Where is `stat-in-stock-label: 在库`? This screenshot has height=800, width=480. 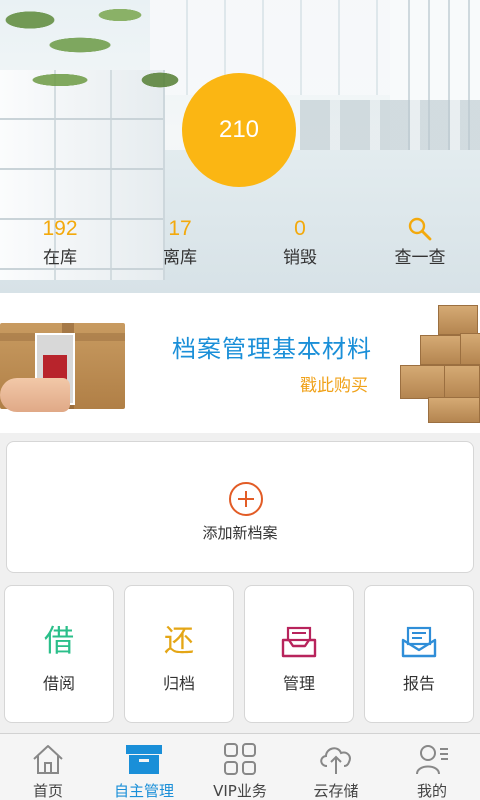 stat-in-stock-label: 在库 is located at coordinates (60, 258).